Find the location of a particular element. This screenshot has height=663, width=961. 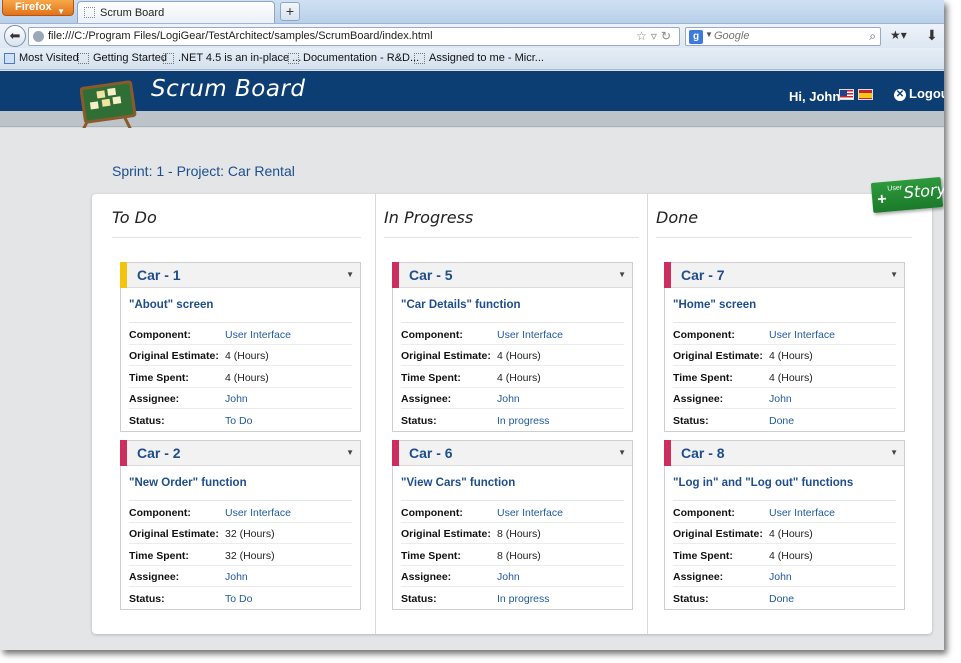

field-label: Assignee: is located at coordinates (698, 399).